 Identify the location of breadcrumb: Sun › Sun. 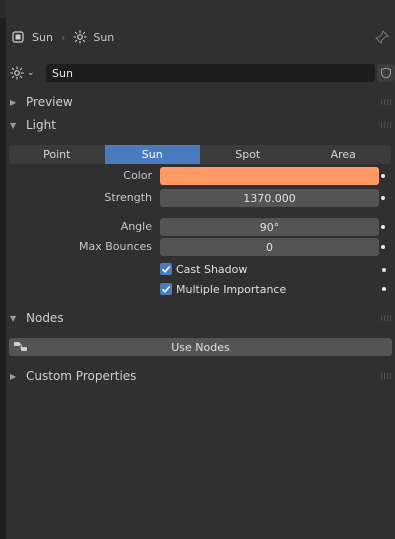
(200, 37).